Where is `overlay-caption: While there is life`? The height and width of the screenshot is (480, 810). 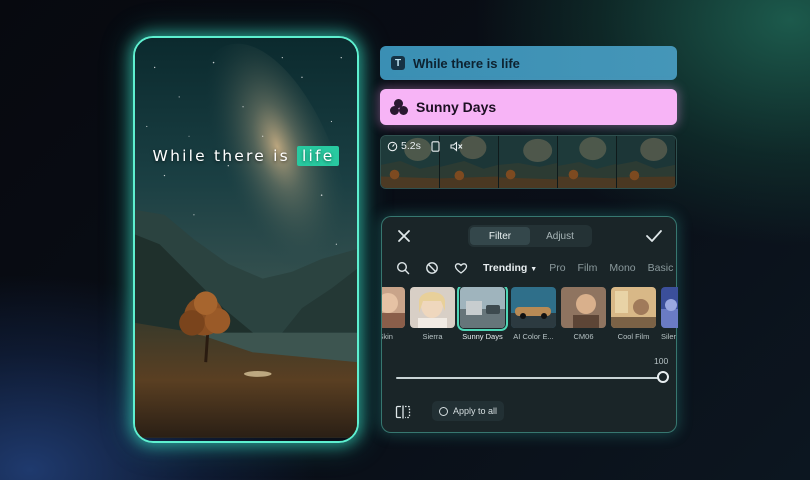 overlay-caption: While there is life is located at coordinates (246, 156).